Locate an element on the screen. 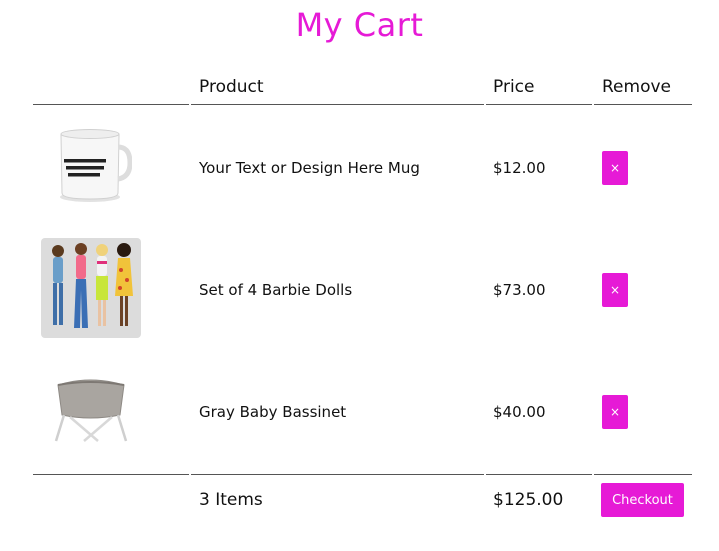 The width and height of the screenshot is (719, 551). product-name: Gray Baby Bassinet is located at coordinates (273, 412).